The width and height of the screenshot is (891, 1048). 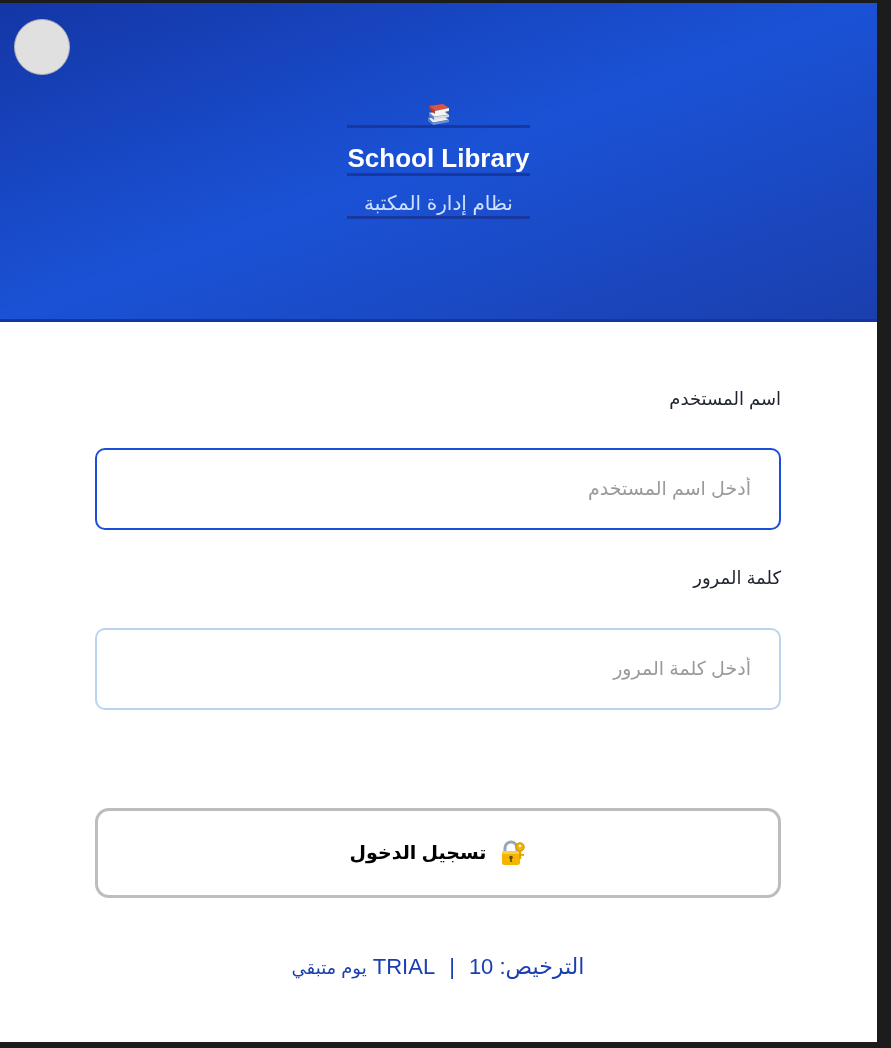 I want to click on field-label: كلمة المرور, so click(x=736, y=578).